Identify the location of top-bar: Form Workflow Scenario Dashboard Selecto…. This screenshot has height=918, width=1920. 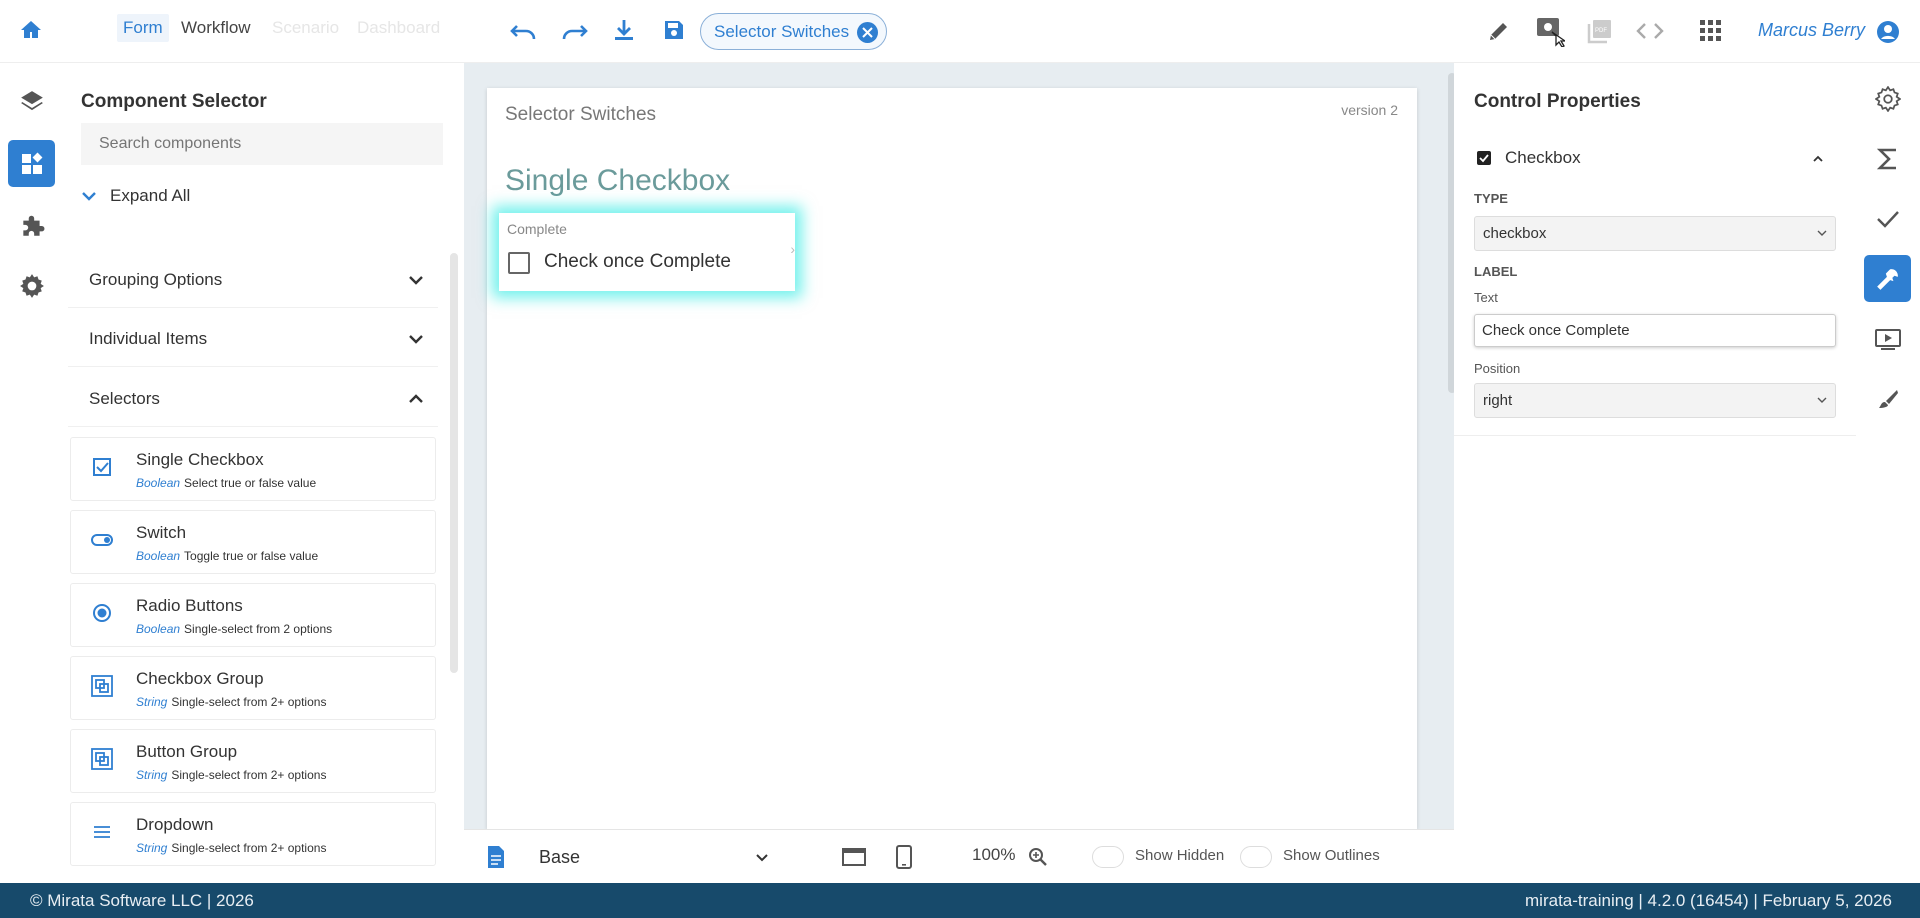
(960, 31).